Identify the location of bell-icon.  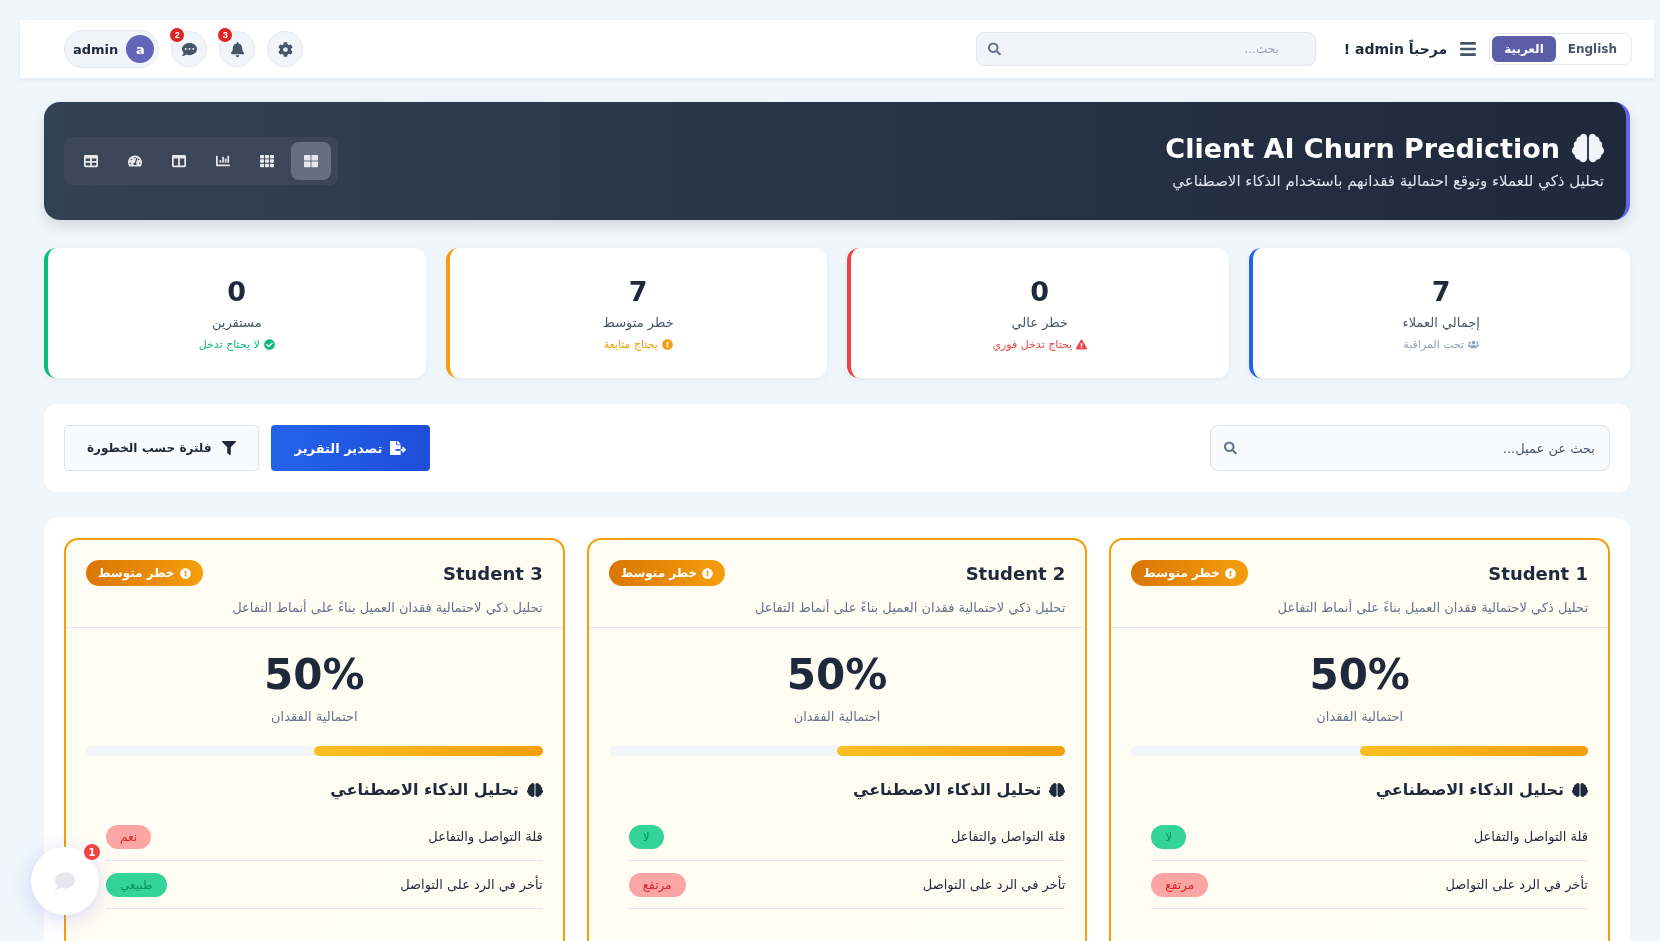
(237, 49).